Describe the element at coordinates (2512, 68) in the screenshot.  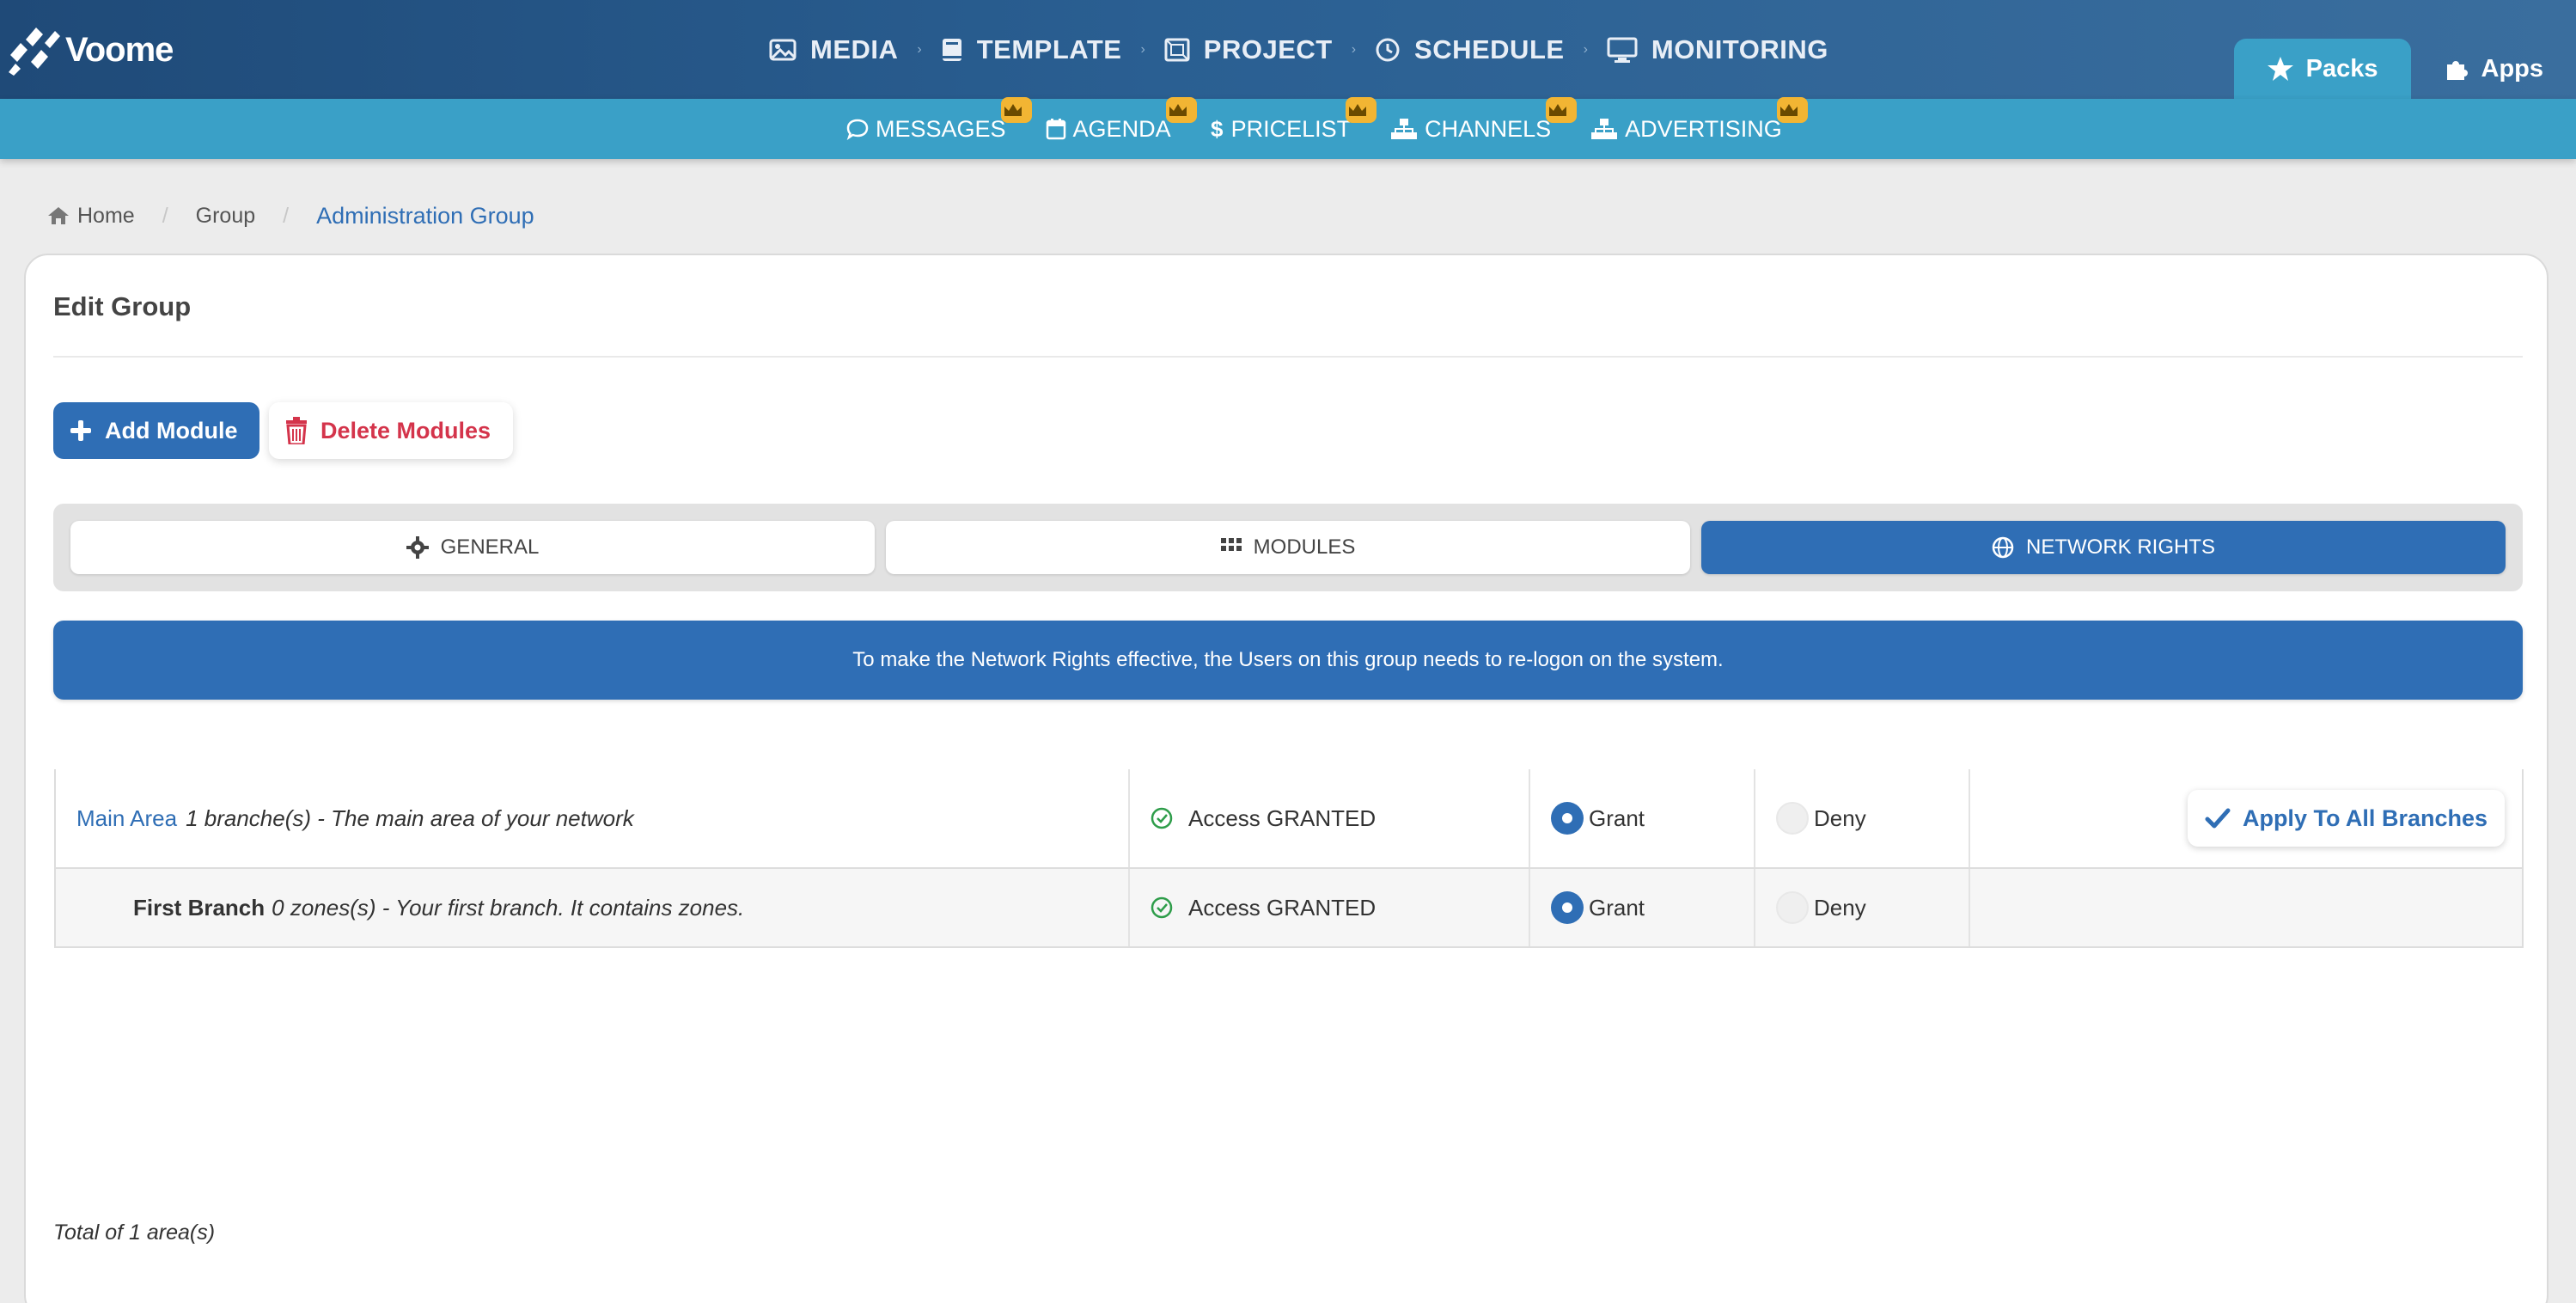
I see `tab-apps-label: Apps` at that location.